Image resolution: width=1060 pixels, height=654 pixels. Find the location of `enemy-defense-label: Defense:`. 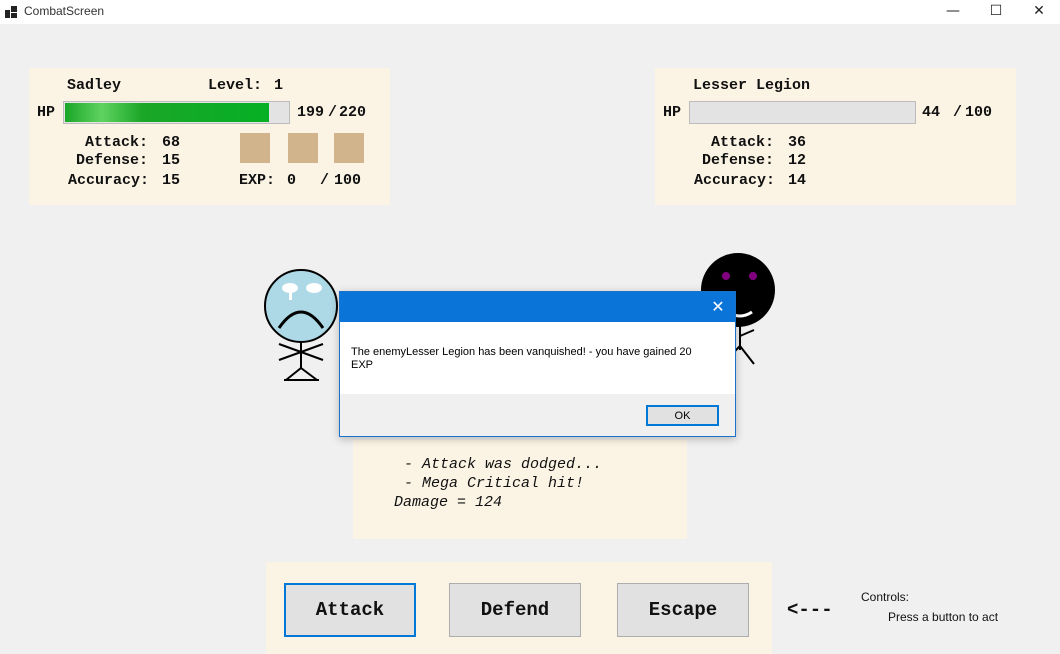

enemy-defense-label: Defense: is located at coordinates (738, 160).